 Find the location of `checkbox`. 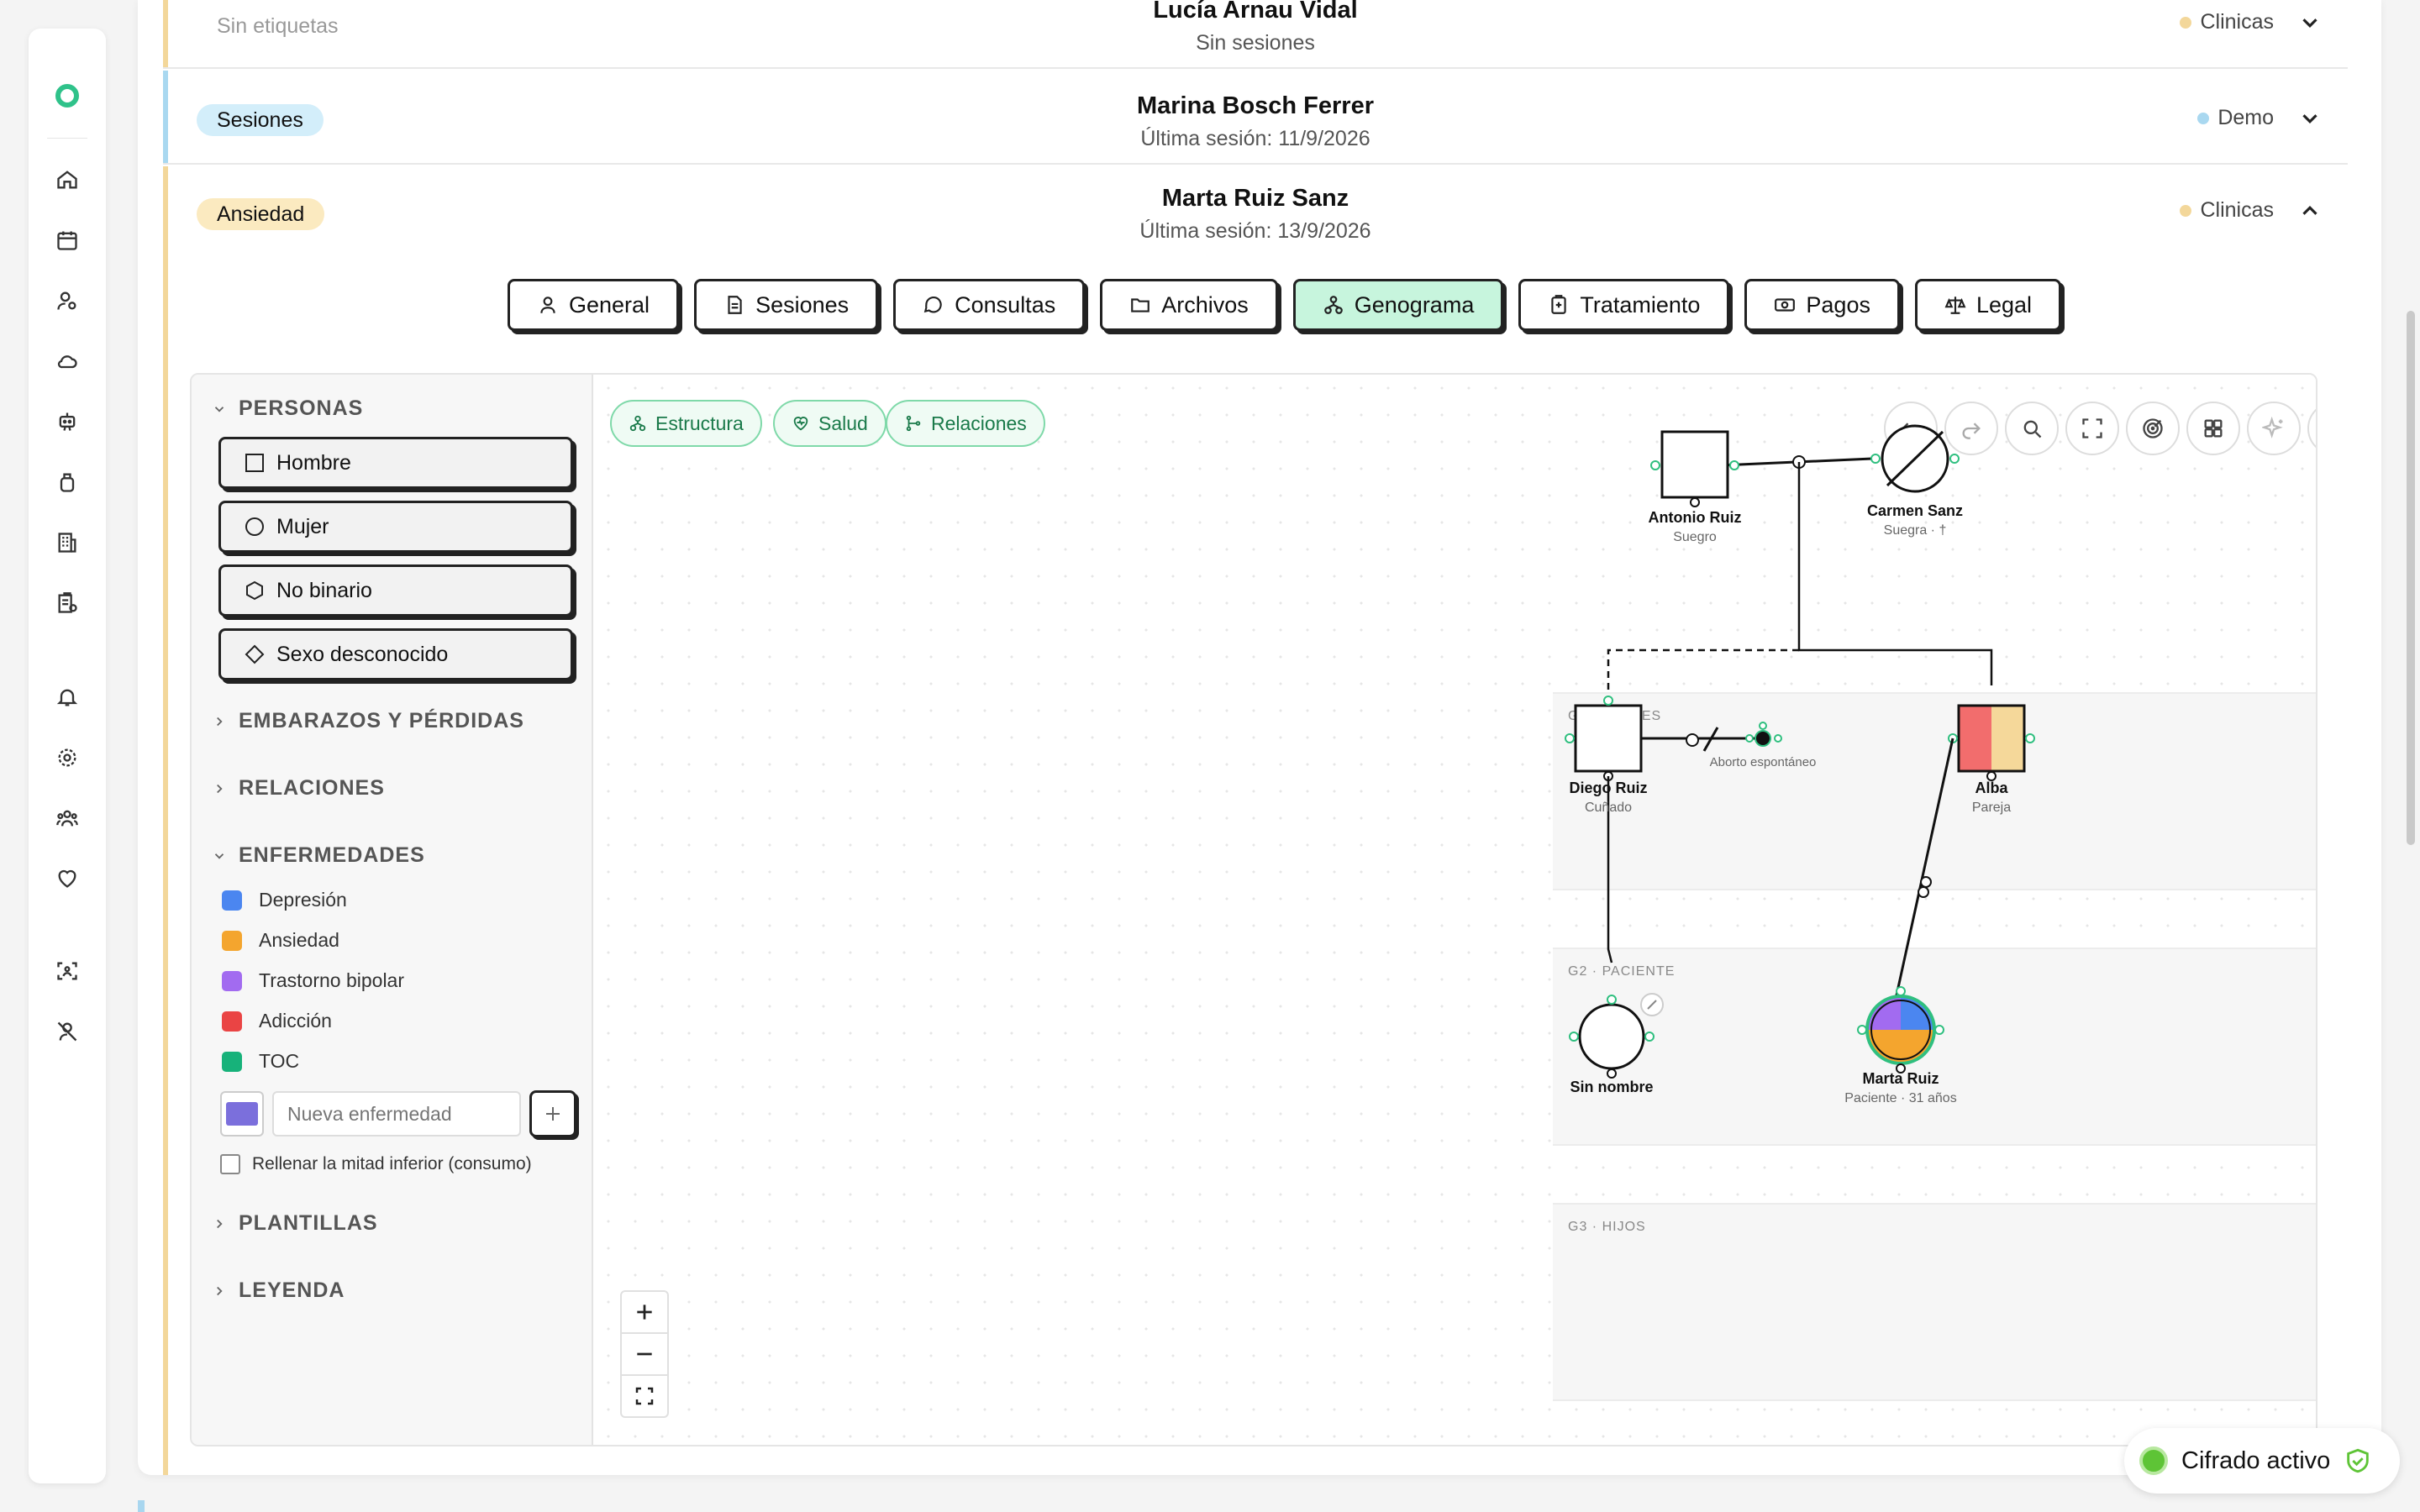

checkbox is located at coordinates (230, 1164).